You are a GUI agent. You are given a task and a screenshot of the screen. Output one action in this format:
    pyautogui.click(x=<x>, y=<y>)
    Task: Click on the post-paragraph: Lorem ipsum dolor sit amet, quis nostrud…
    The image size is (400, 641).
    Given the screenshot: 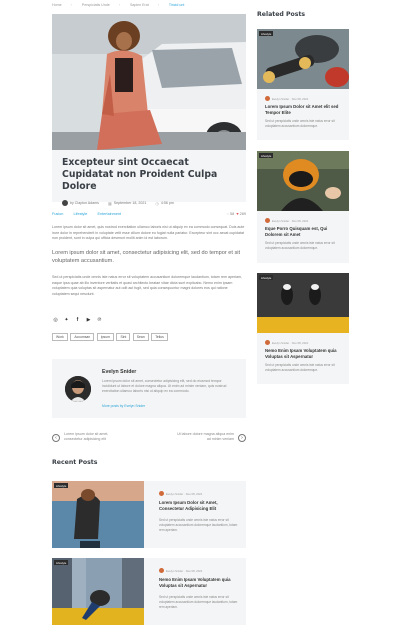 What is the action you would take?
    pyautogui.click(x=148, y=233)
    